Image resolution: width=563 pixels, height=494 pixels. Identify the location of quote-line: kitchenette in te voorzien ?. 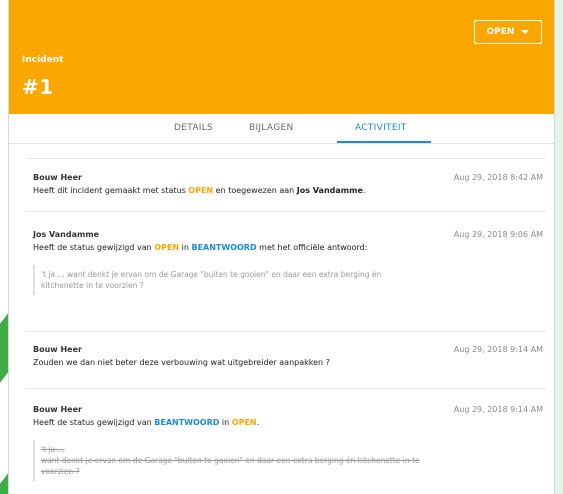
(92, 285).